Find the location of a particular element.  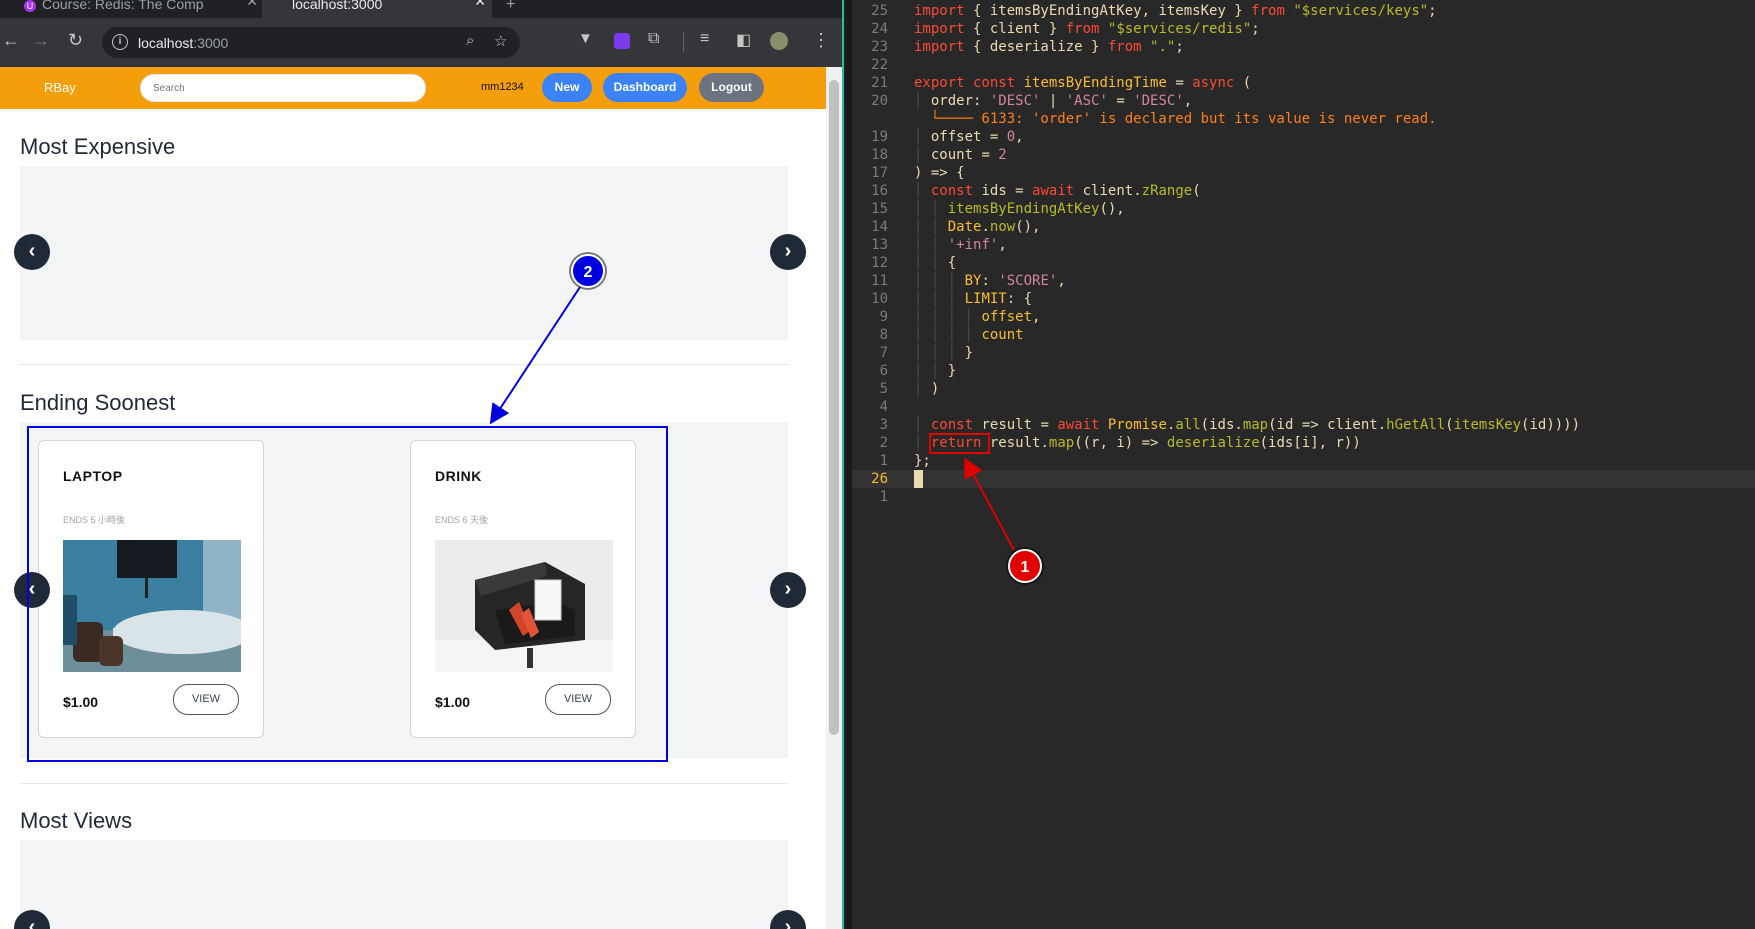

arrow-to-highlight is located at coordinates (535, 355).